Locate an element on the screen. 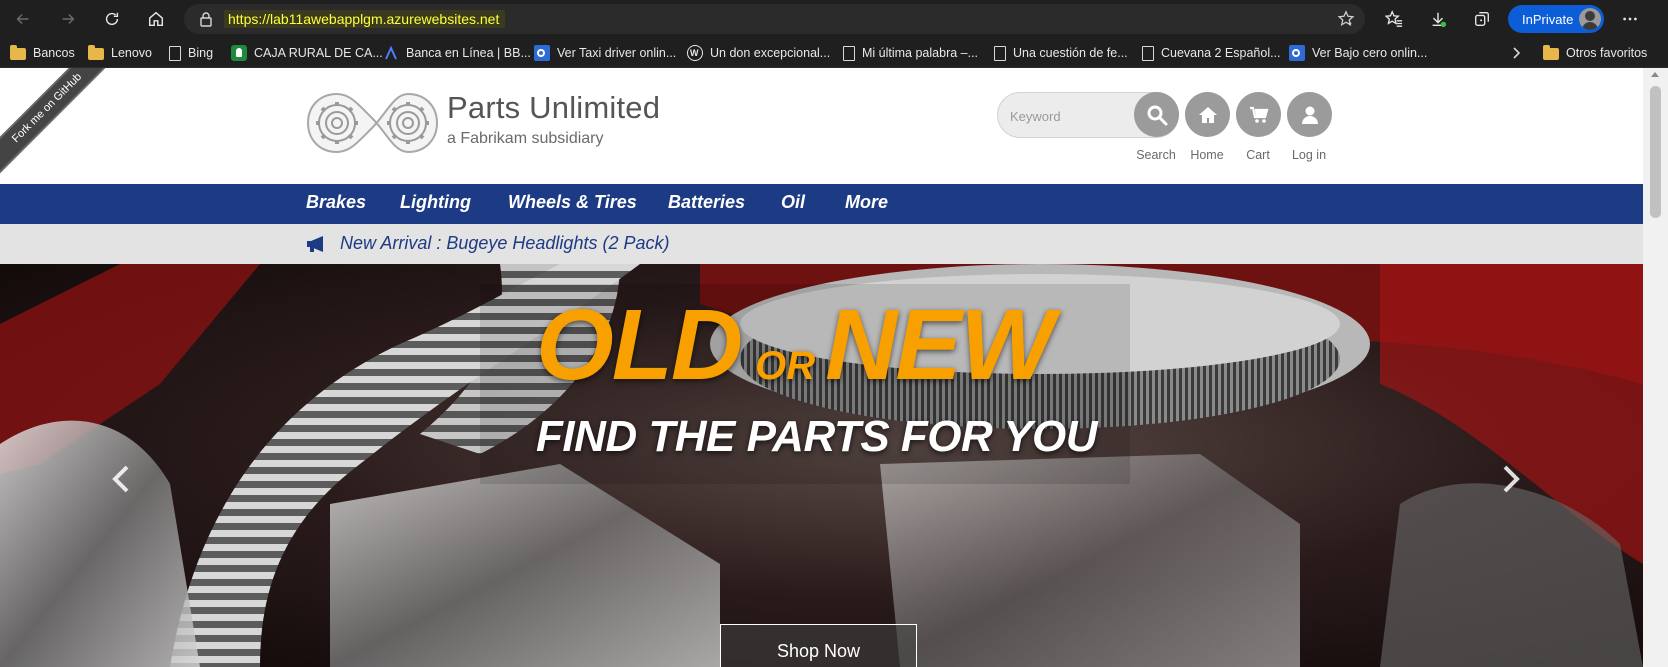  inprivate-button: InPrivate is located at coordinates (1556, 19).